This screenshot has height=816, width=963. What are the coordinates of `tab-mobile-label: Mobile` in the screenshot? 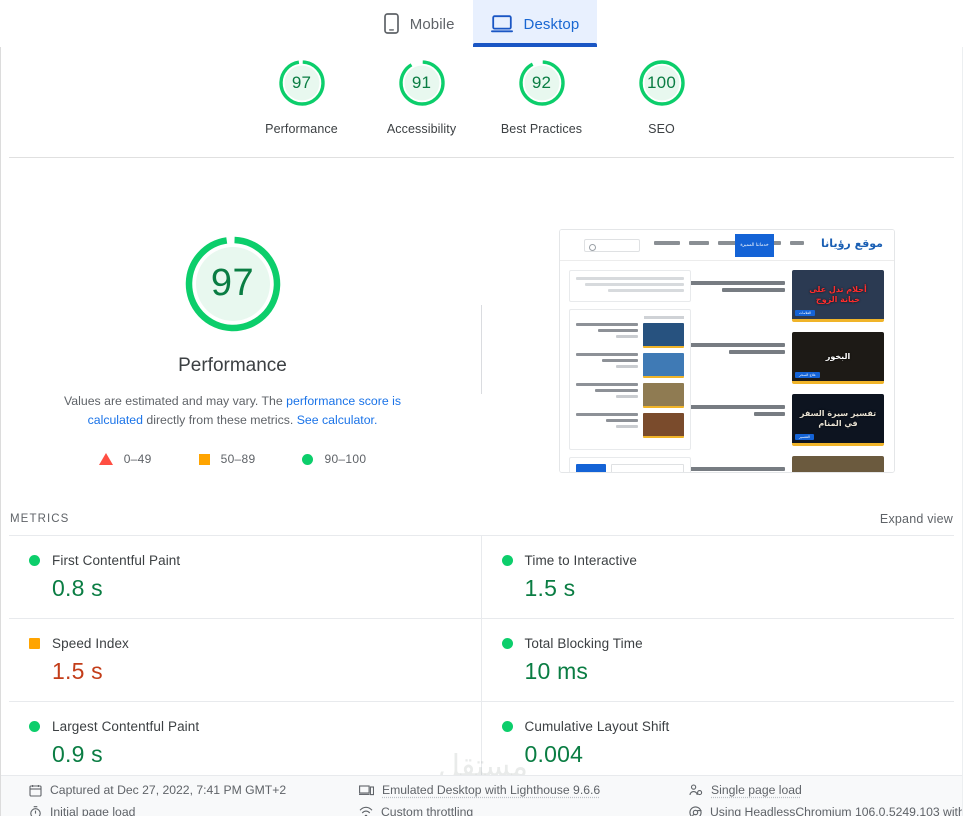 It's located at (432, 24).